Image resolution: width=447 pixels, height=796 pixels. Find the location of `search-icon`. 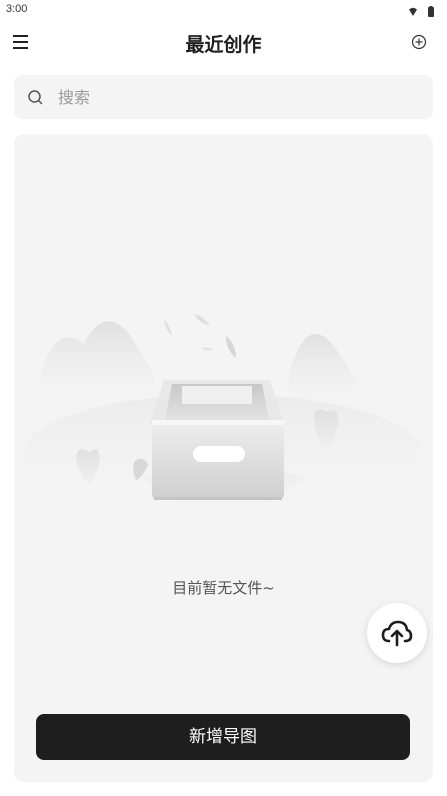

search-icon is located at coordinates (35, 97).